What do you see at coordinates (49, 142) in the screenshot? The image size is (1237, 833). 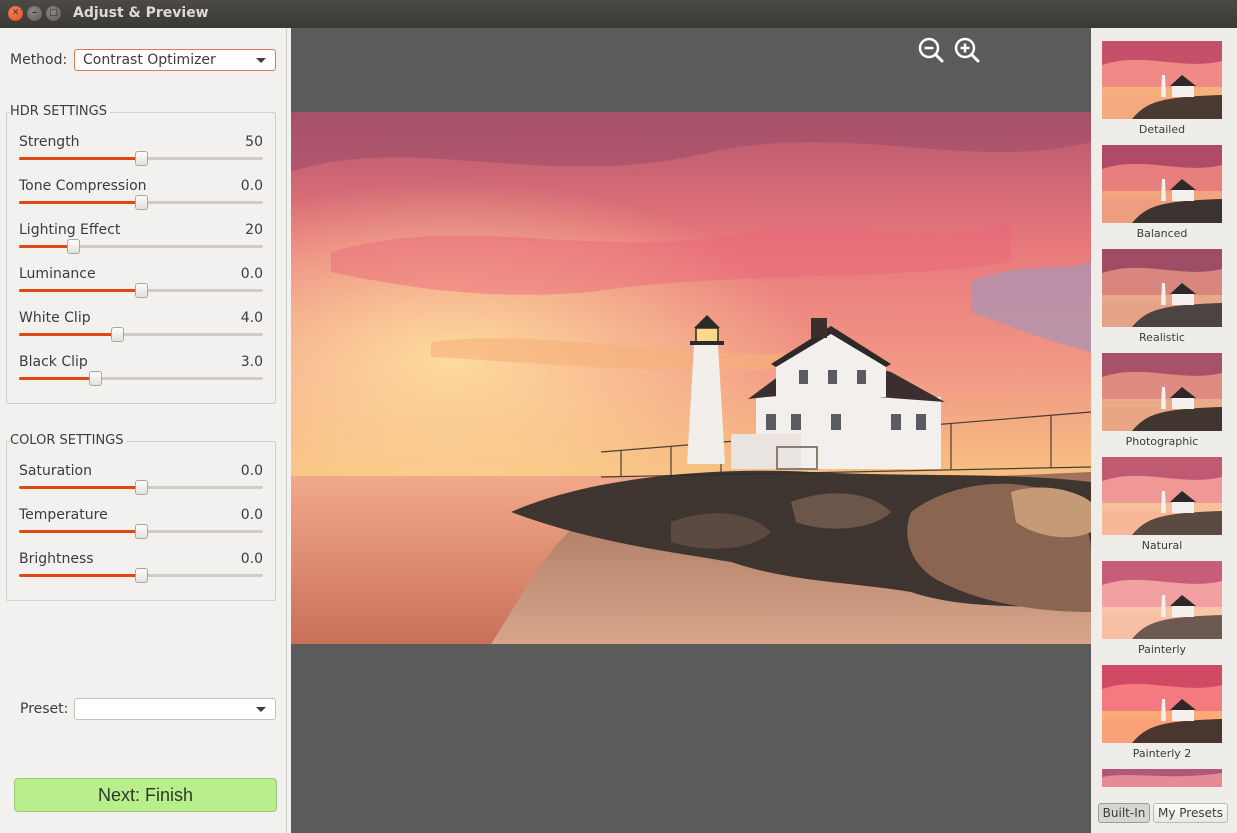 I see `slider-label: Strength` at bounding box center [49, 142].